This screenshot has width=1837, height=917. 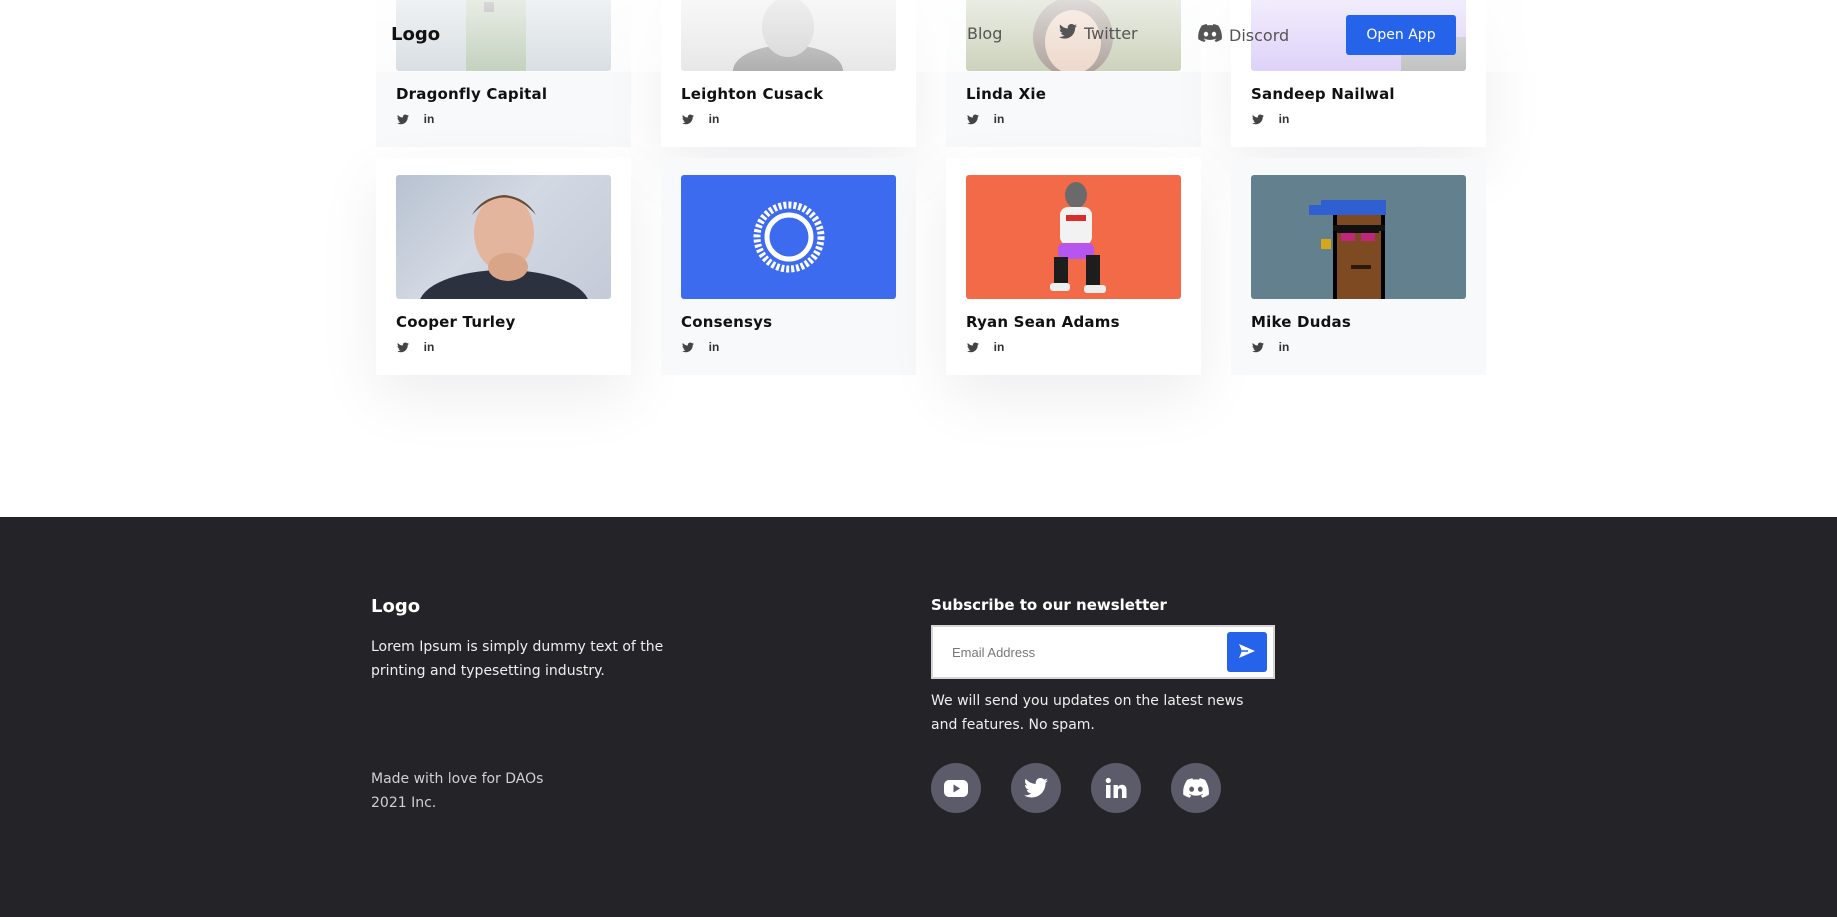 I want to click on investor-name: Mike Dudas, so click(x=1301, y=322).